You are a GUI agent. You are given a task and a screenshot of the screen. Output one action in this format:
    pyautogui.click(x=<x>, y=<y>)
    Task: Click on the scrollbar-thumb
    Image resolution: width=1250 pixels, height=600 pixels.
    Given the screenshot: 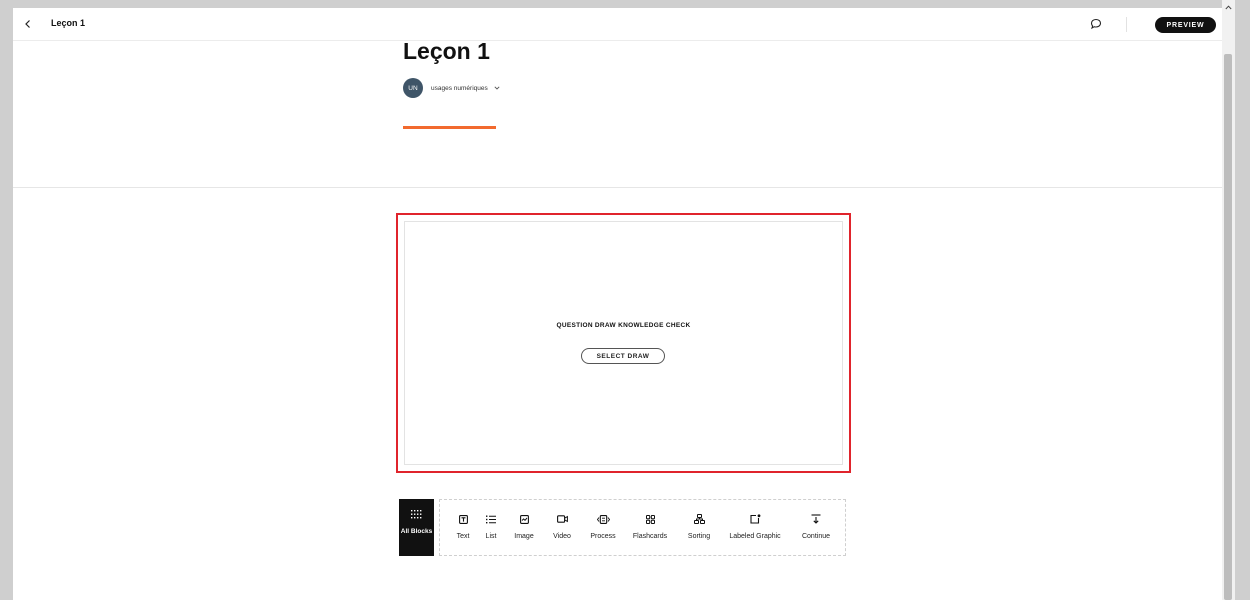 What is the action you would take?
    pyautogui.click(x=1228, y=327)
    